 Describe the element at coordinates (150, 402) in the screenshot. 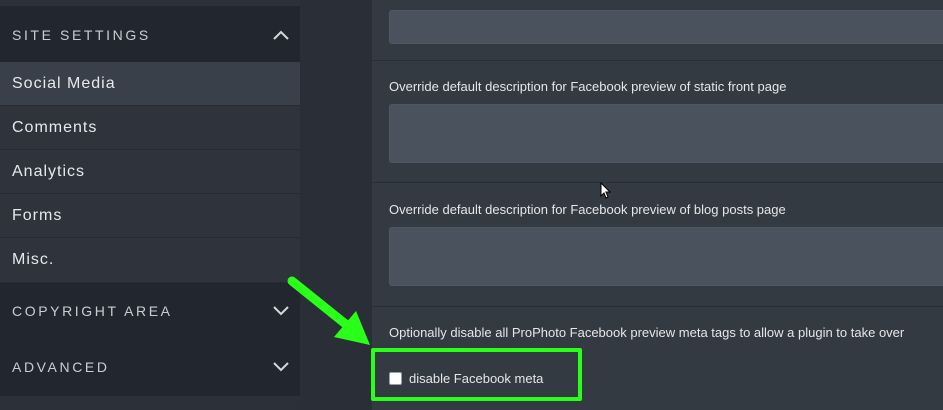

I see `sidebar-bottom-strip` at that location.